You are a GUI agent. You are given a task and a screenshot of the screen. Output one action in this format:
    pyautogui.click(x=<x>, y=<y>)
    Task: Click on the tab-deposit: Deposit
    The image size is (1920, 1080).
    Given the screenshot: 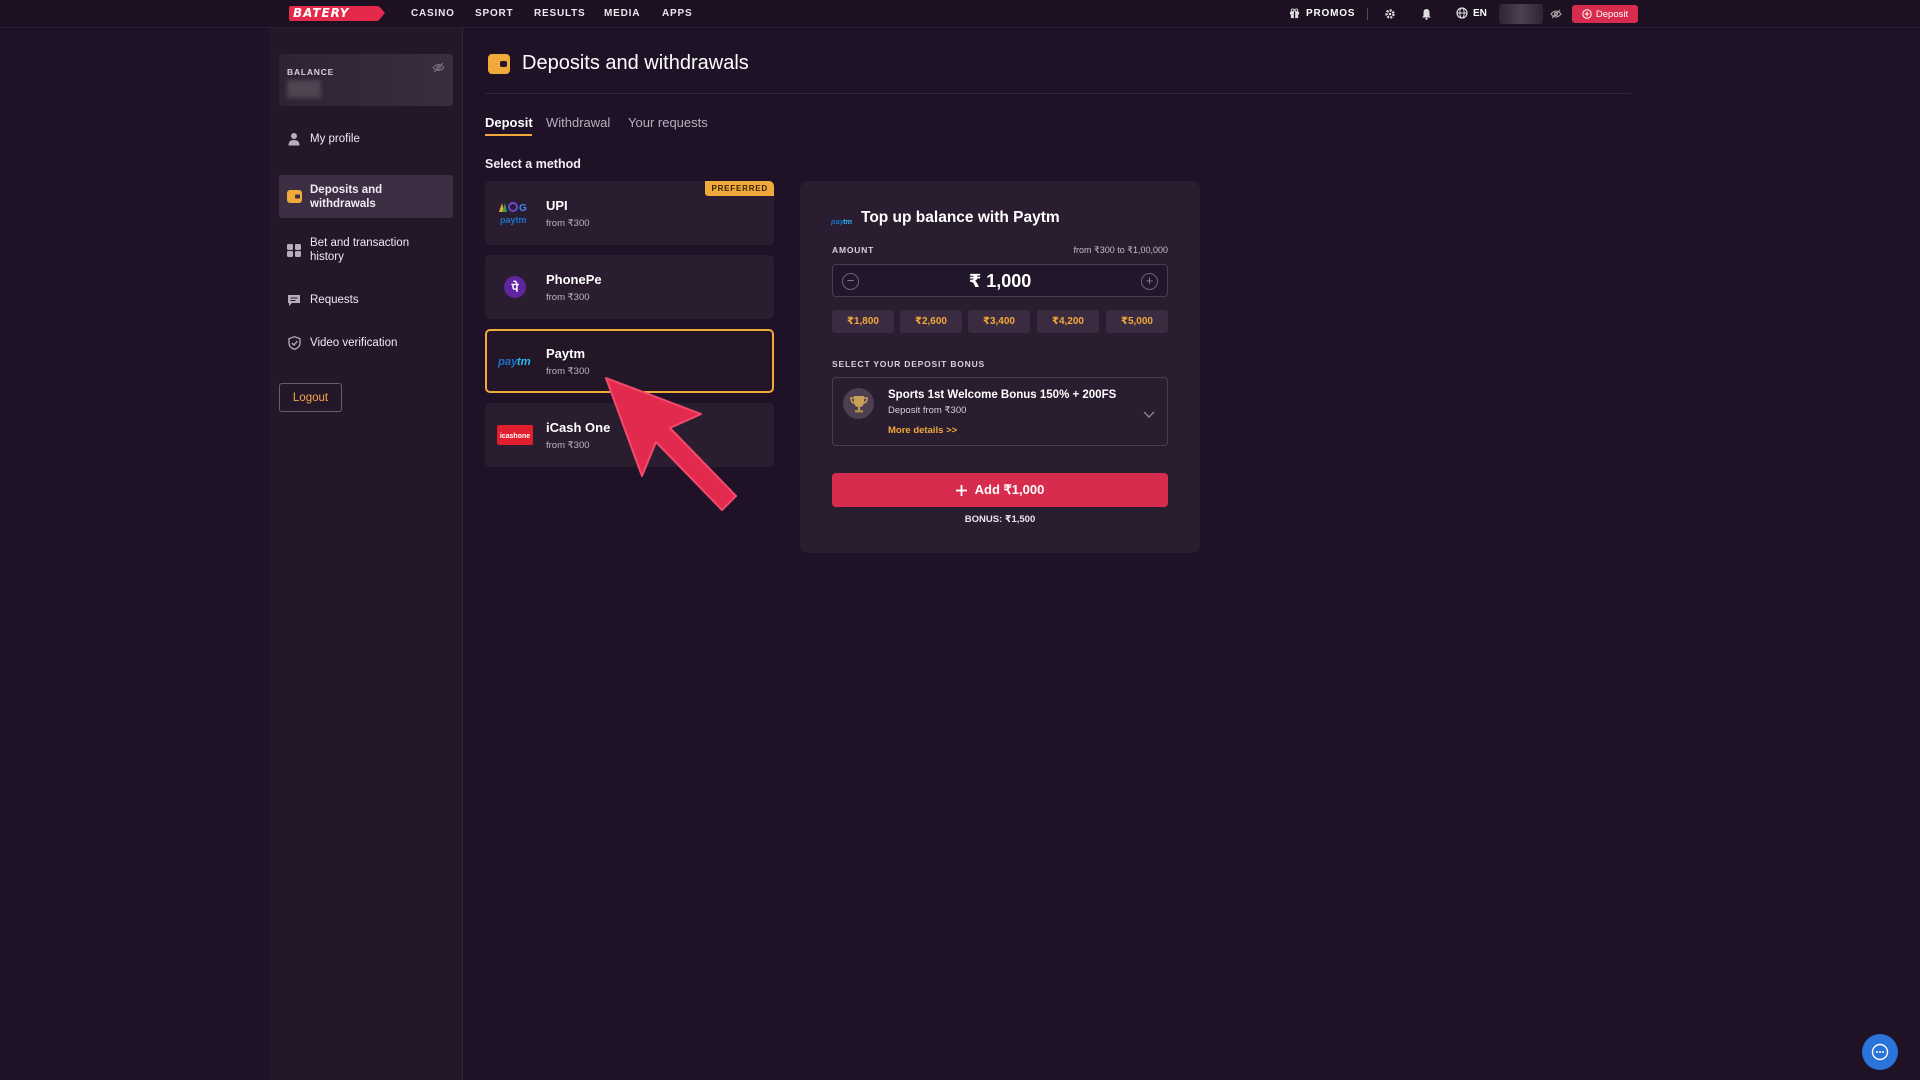 What is the action you would take?
    pyautogui.click(x=509, y=122)
    